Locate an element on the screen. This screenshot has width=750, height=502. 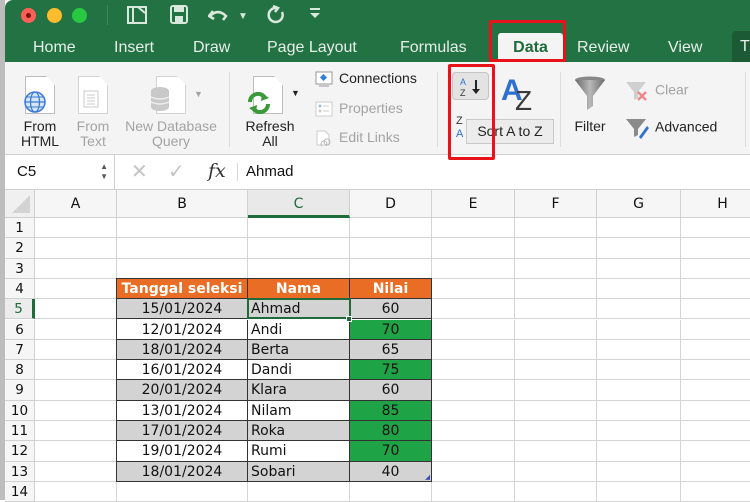
row-header-12: 12 is located at coordinates (20, 451).